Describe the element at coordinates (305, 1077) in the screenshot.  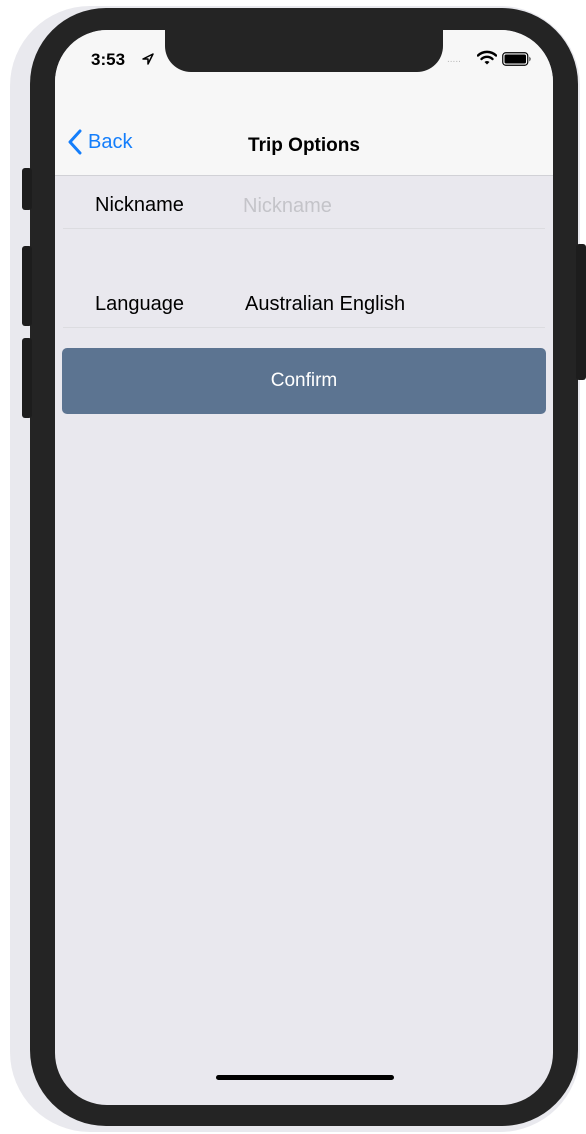
I see `home-indicator` at that location.